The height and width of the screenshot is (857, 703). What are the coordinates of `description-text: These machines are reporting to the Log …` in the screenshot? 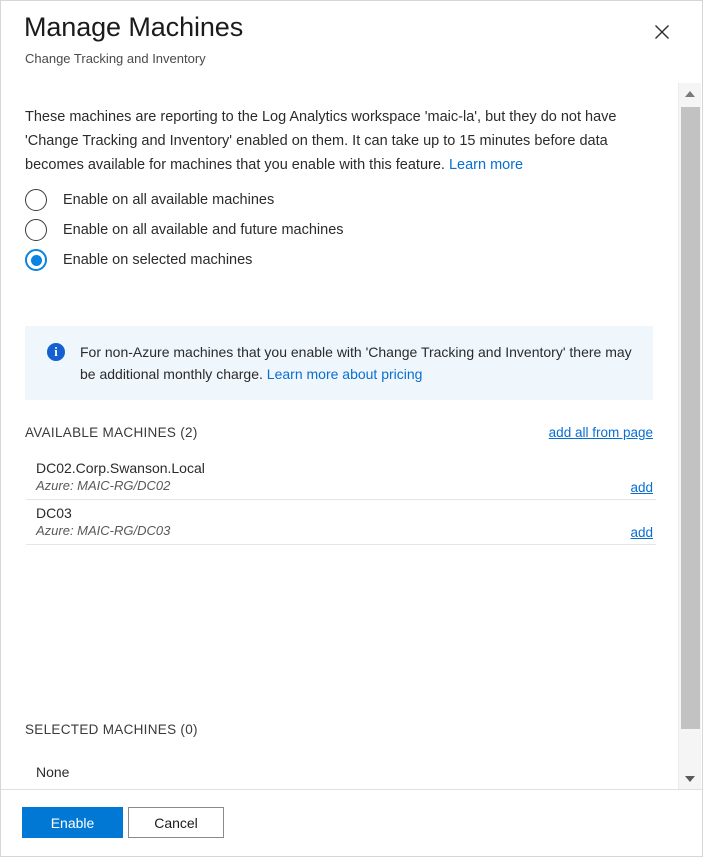 It's located at (339, 141).